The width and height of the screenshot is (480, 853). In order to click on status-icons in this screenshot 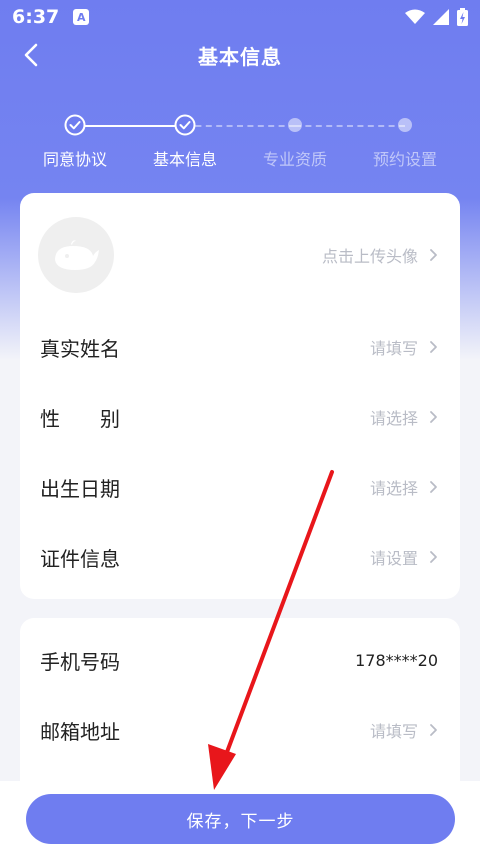, I will do `click(436, 17)`.